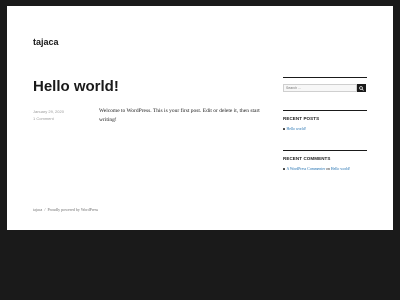  What do you see at coordinates (48, 118) in the screenshot?
I see `post-comments-link: 1 Comment` at bounding box center [48, 118].